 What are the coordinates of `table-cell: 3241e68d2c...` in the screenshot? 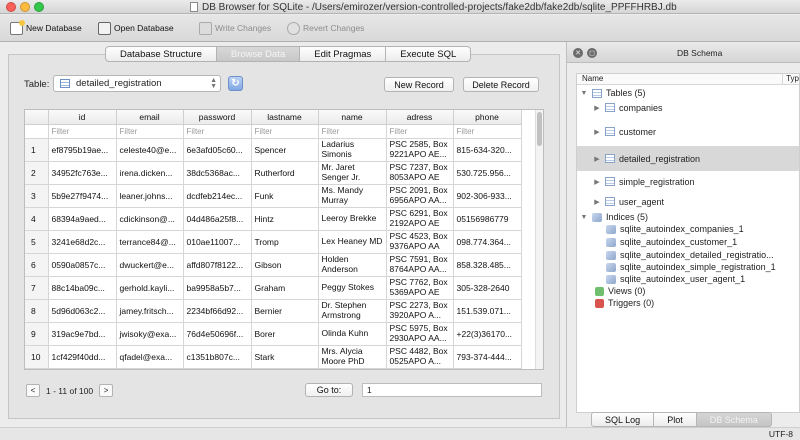 It's located at (82, 242).